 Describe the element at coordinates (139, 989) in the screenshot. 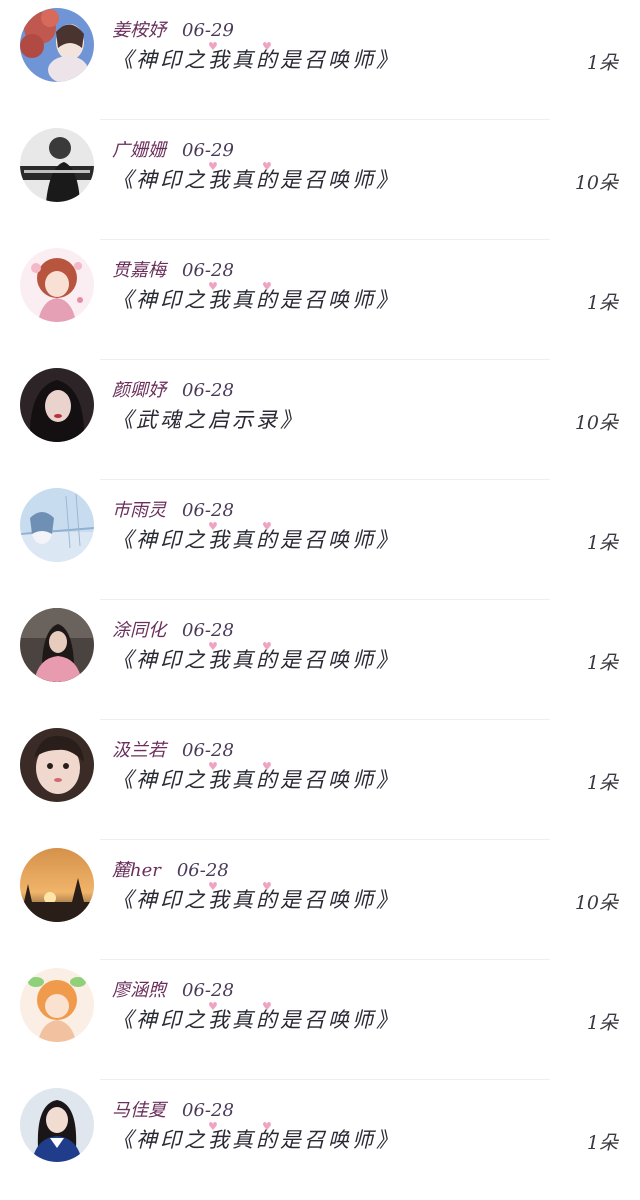

I see `user-name: 廖涵煦` at that location.